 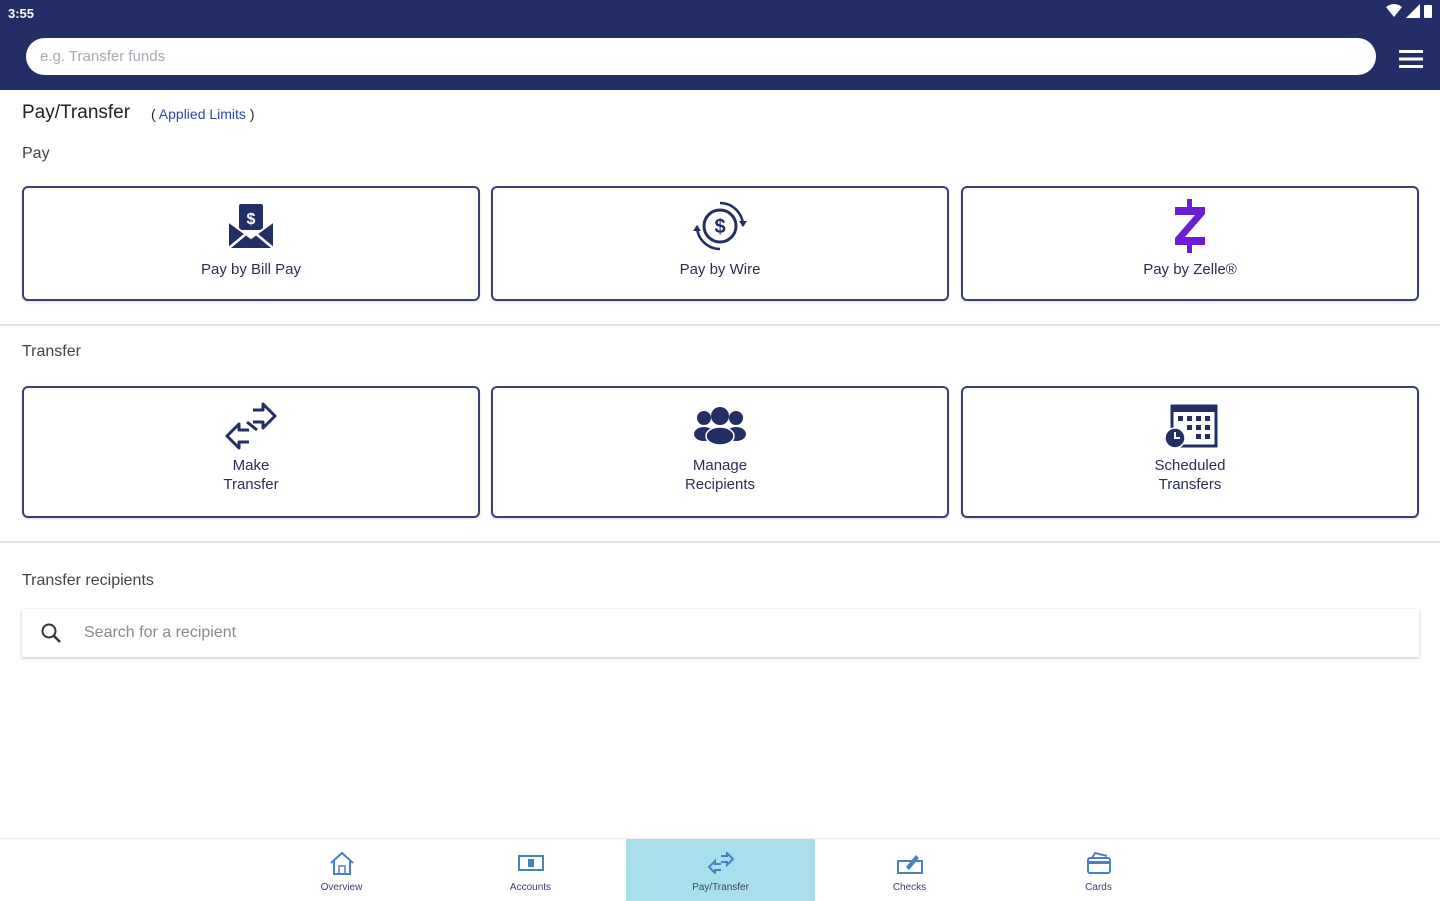 What do you see at coordinates (251, 269) in the screenshot?
I see `pay-by-bill-pay-label: Pay by Bill Pay` at bounding box center [251, 269].